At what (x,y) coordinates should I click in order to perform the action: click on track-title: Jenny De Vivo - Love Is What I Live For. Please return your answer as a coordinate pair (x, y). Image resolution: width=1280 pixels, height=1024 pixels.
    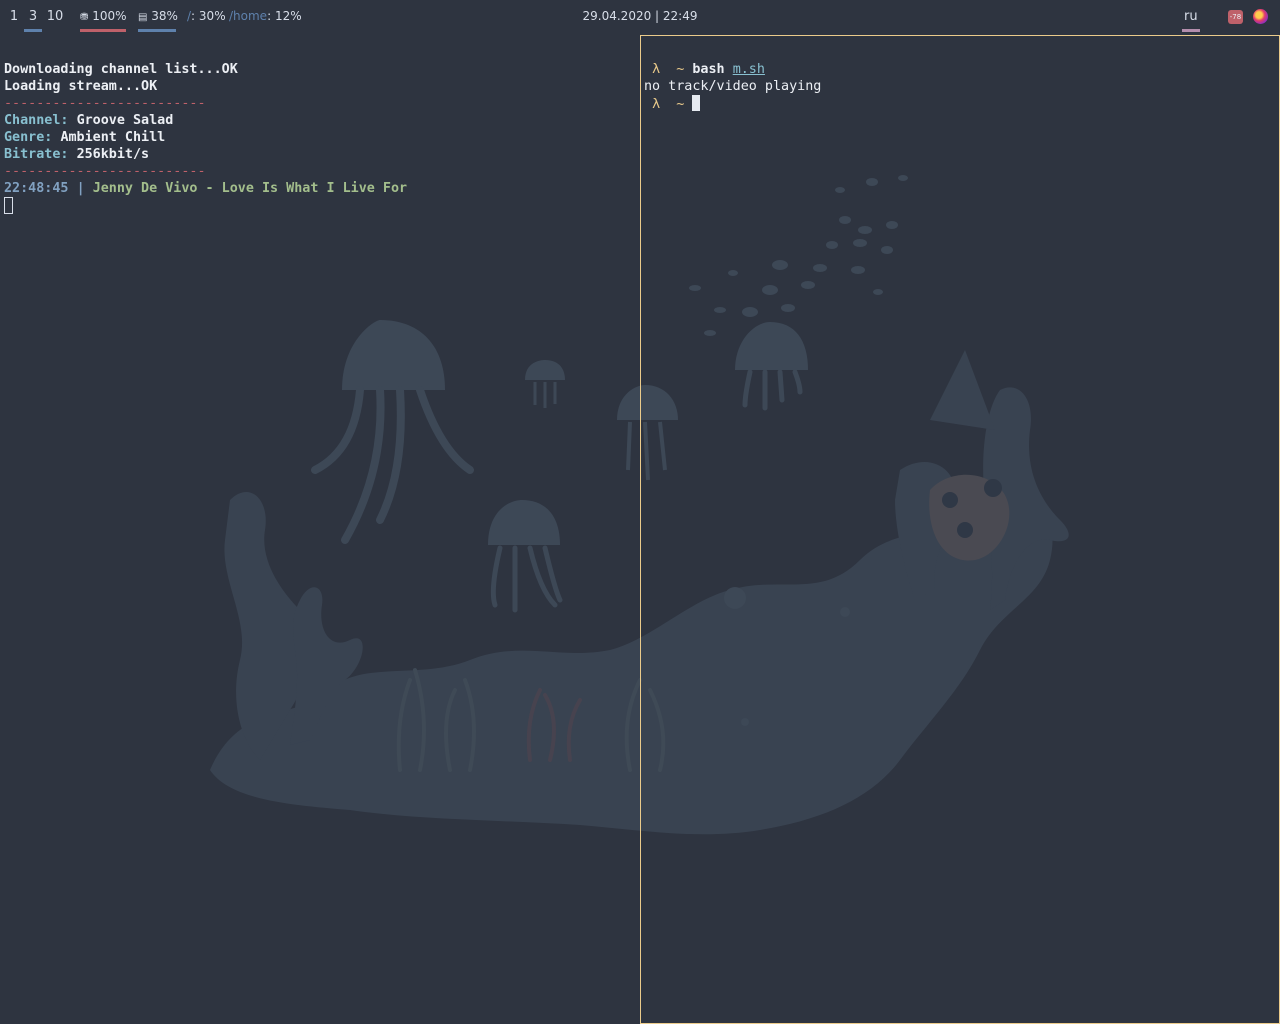
    Looking at the image, I should click on (250, 188).